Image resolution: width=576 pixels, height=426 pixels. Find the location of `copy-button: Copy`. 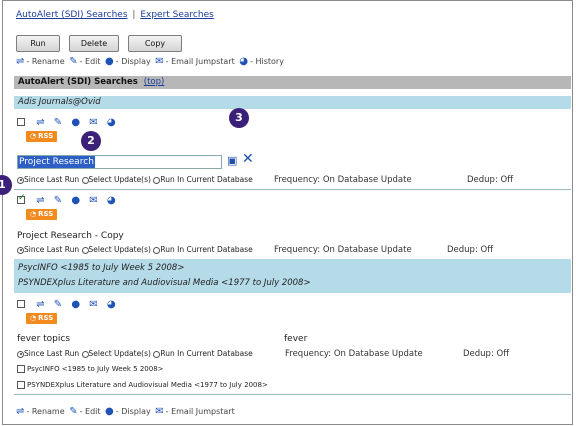

copy-button: Copy is located at coordinates (155, 43).